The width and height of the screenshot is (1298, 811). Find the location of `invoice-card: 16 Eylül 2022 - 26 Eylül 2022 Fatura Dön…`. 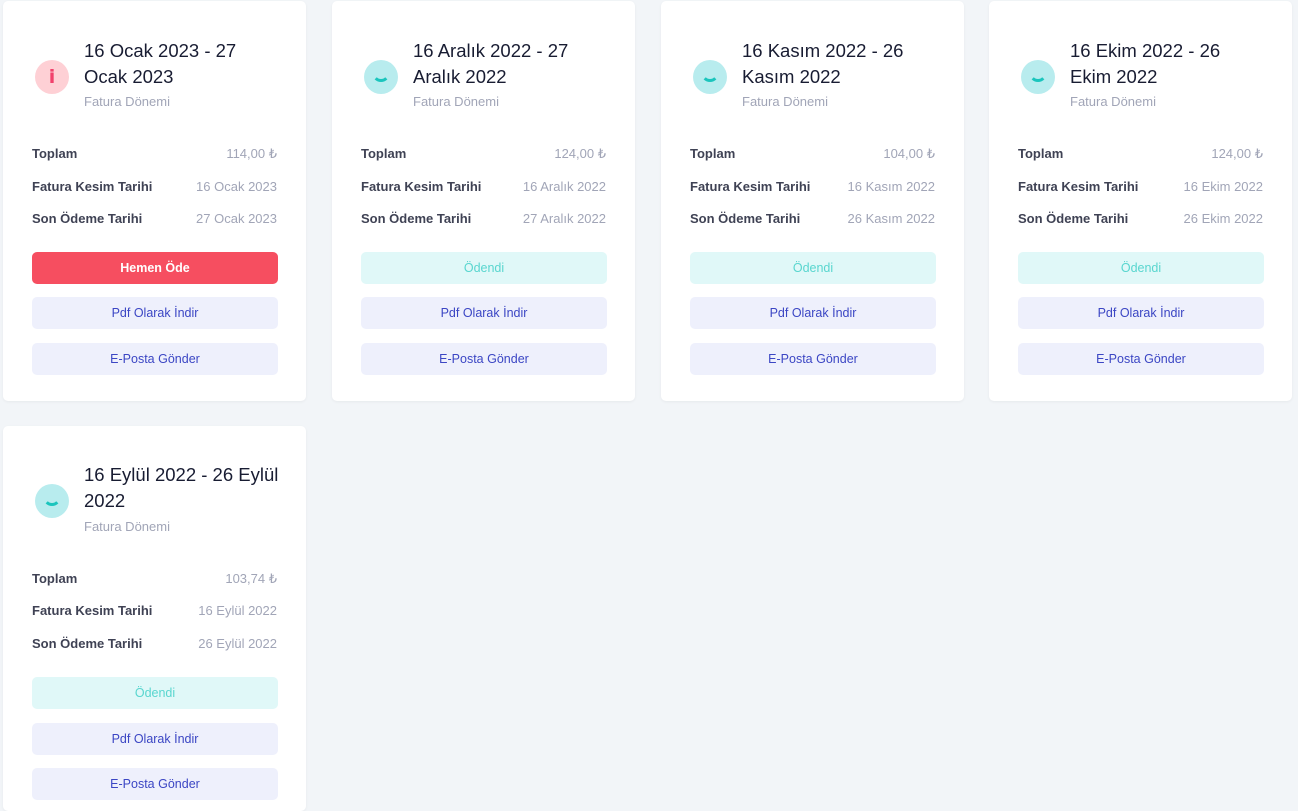

invoice-card: 16 Eylül 2022 - 26 Eylül 2022 Fatura Dön… is located at coordinates (154, 618).